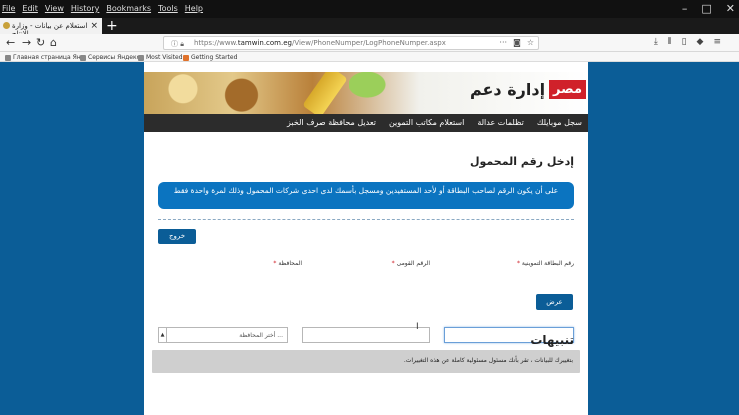  What do you see at coordinates (426, 122) in the screenshot?
I see `nav-offices-inquiry: استعلام مكاتب التموين` at bounding box center [426, 122].